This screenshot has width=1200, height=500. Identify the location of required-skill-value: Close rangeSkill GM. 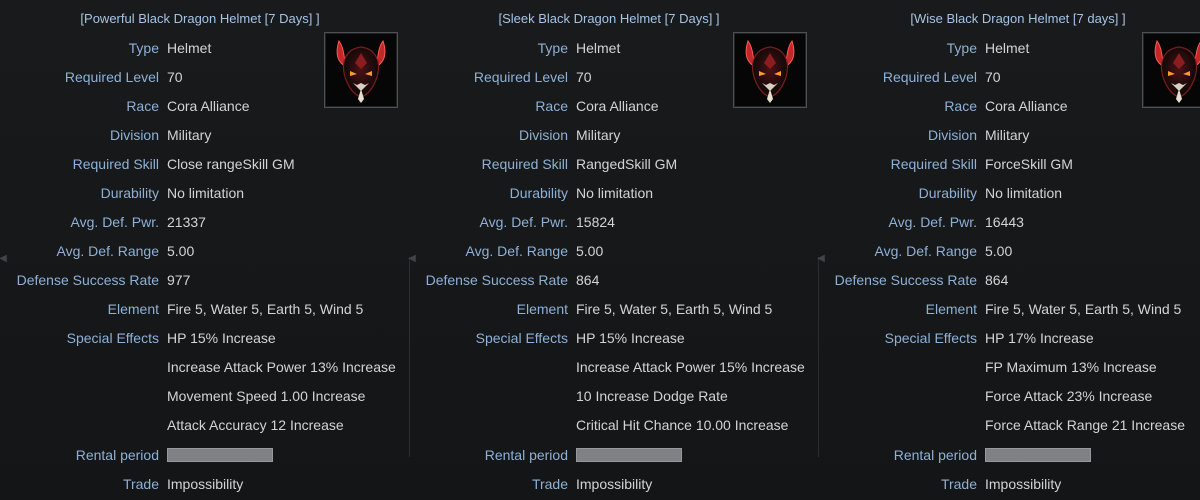
(231, 164).